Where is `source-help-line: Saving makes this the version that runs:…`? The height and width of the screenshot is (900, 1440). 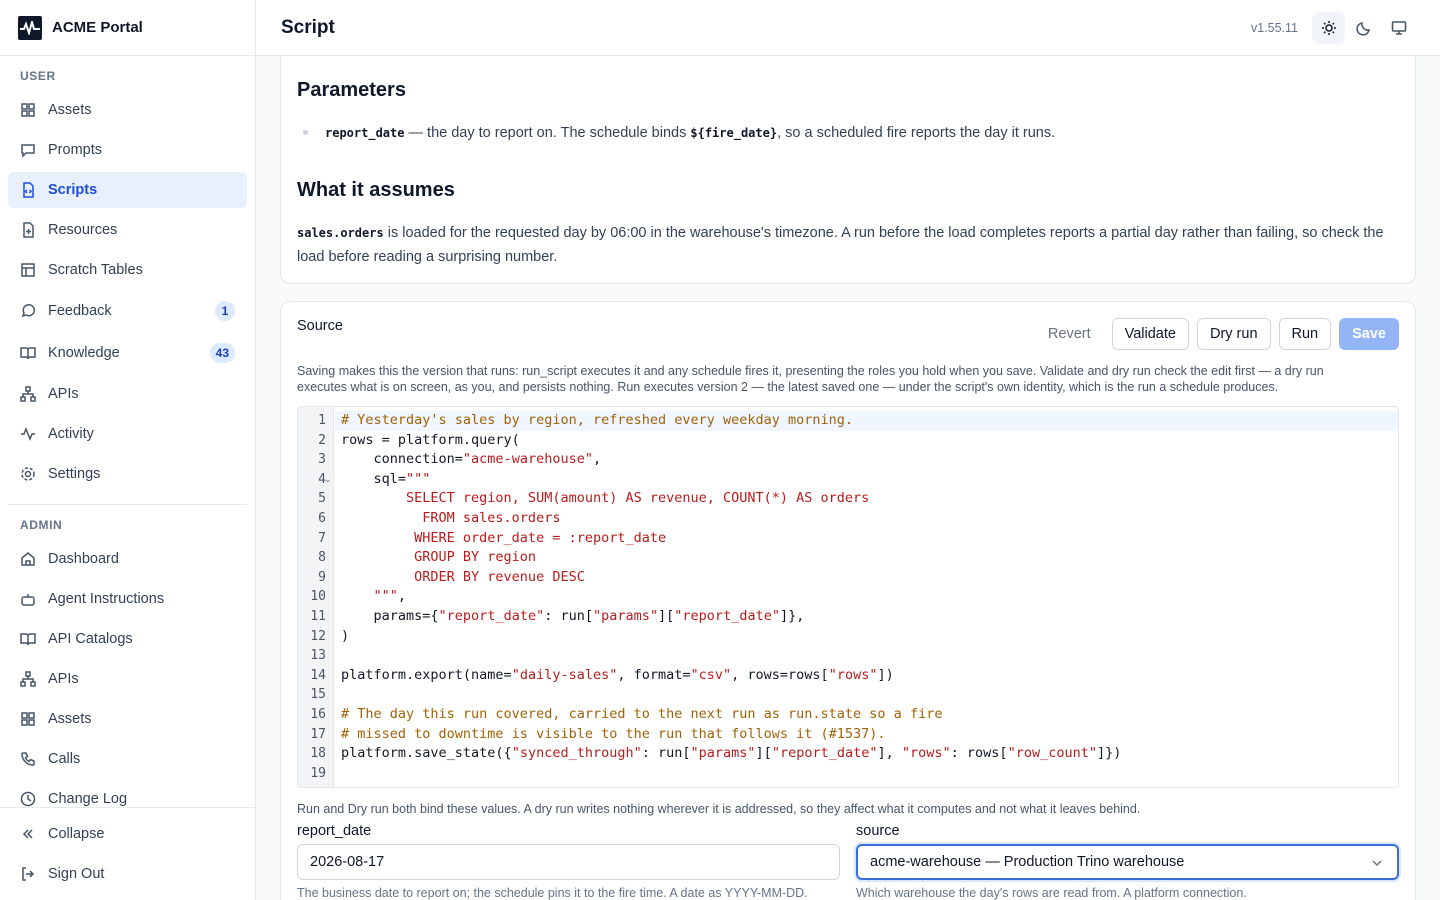
source-help-line: Saving makes this the version that runs:… is located at coordinates (810, 371).